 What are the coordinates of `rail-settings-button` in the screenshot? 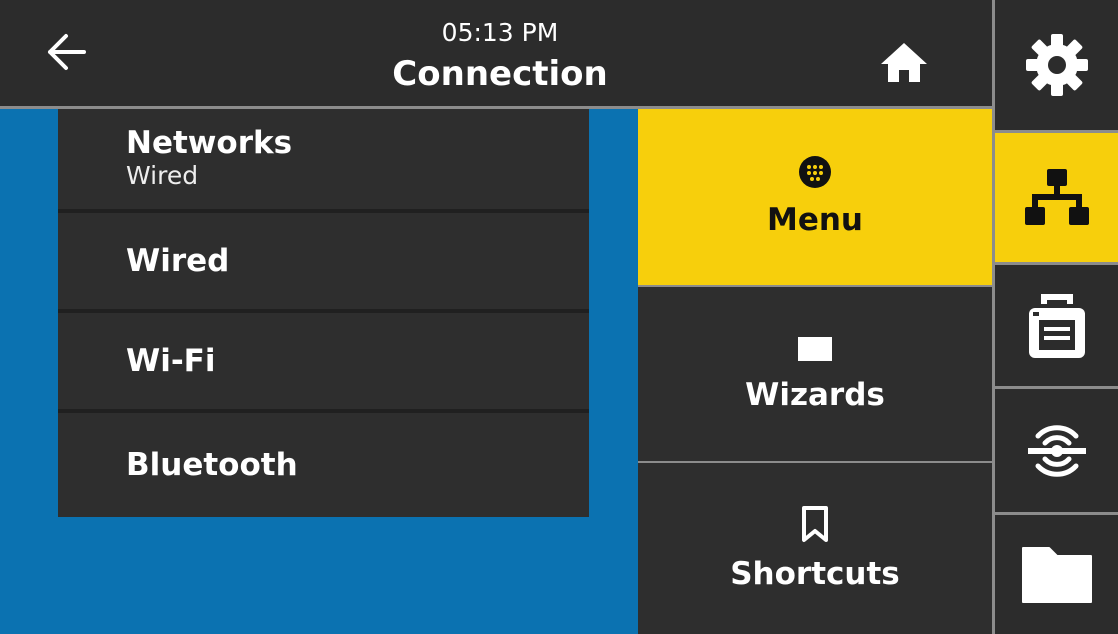 It's located at (1056, 65).